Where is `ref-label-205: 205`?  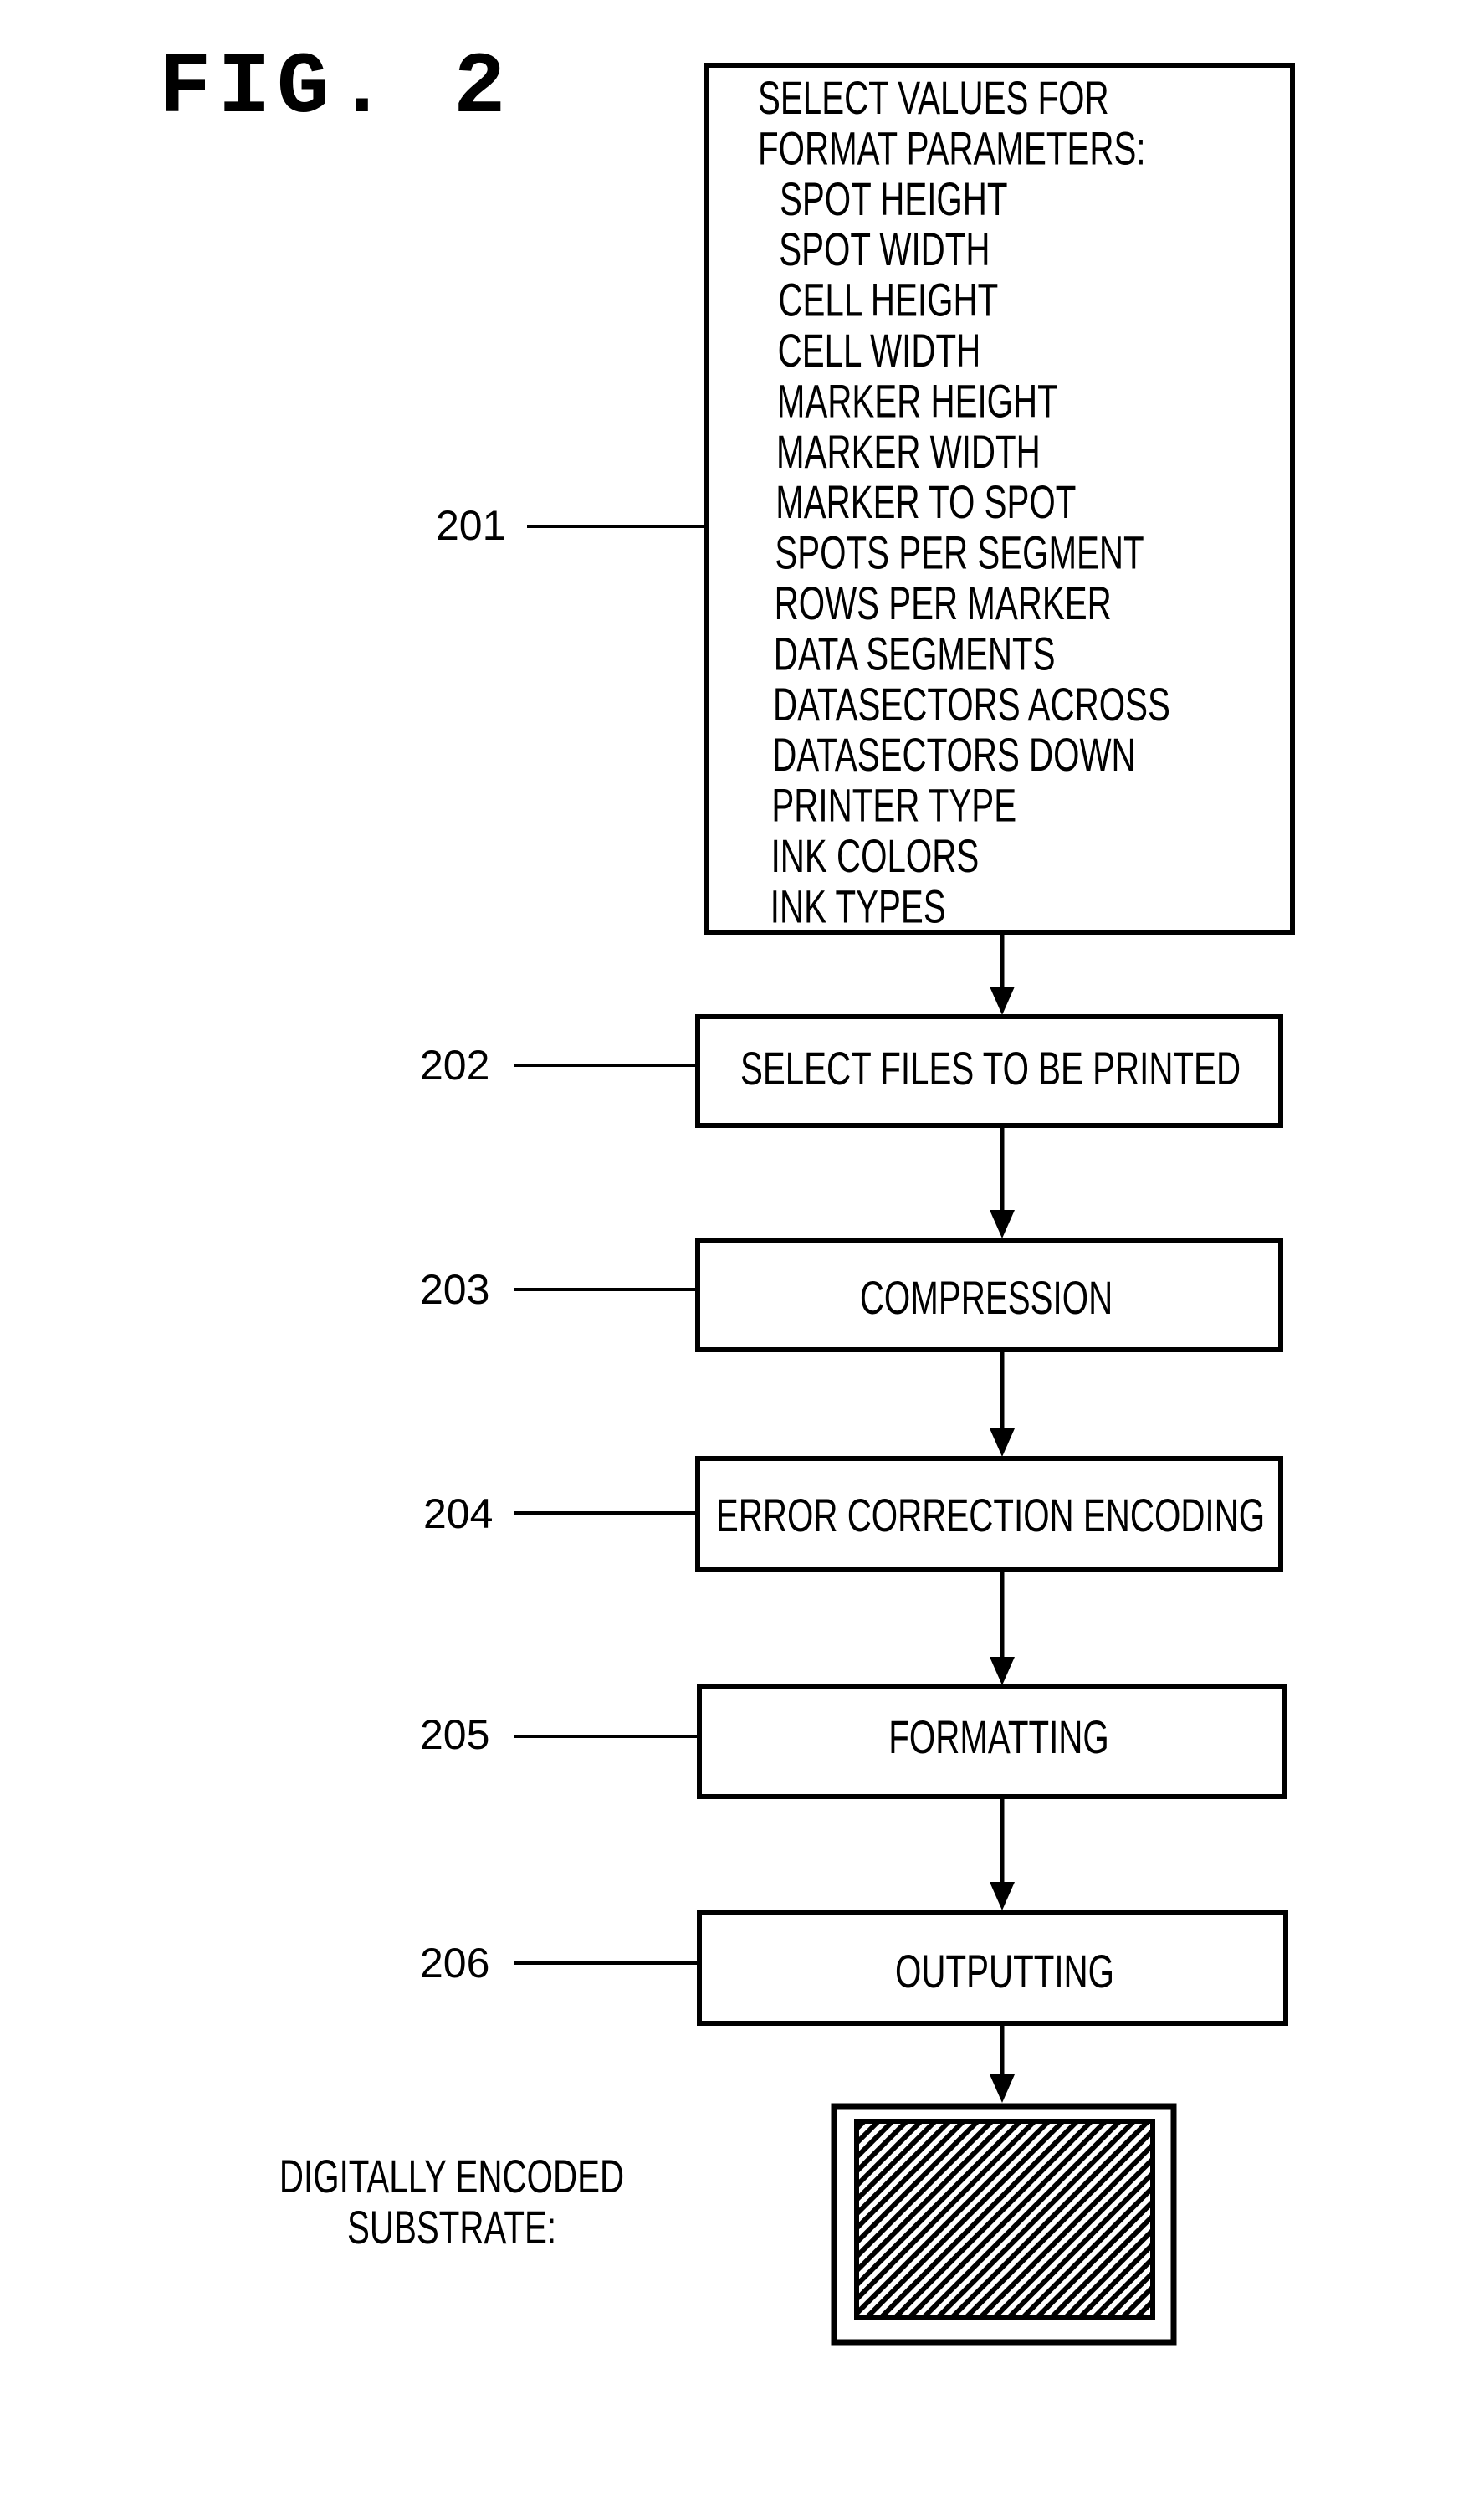
ref-label-205: 205 is located at coordinates (454, 1734).